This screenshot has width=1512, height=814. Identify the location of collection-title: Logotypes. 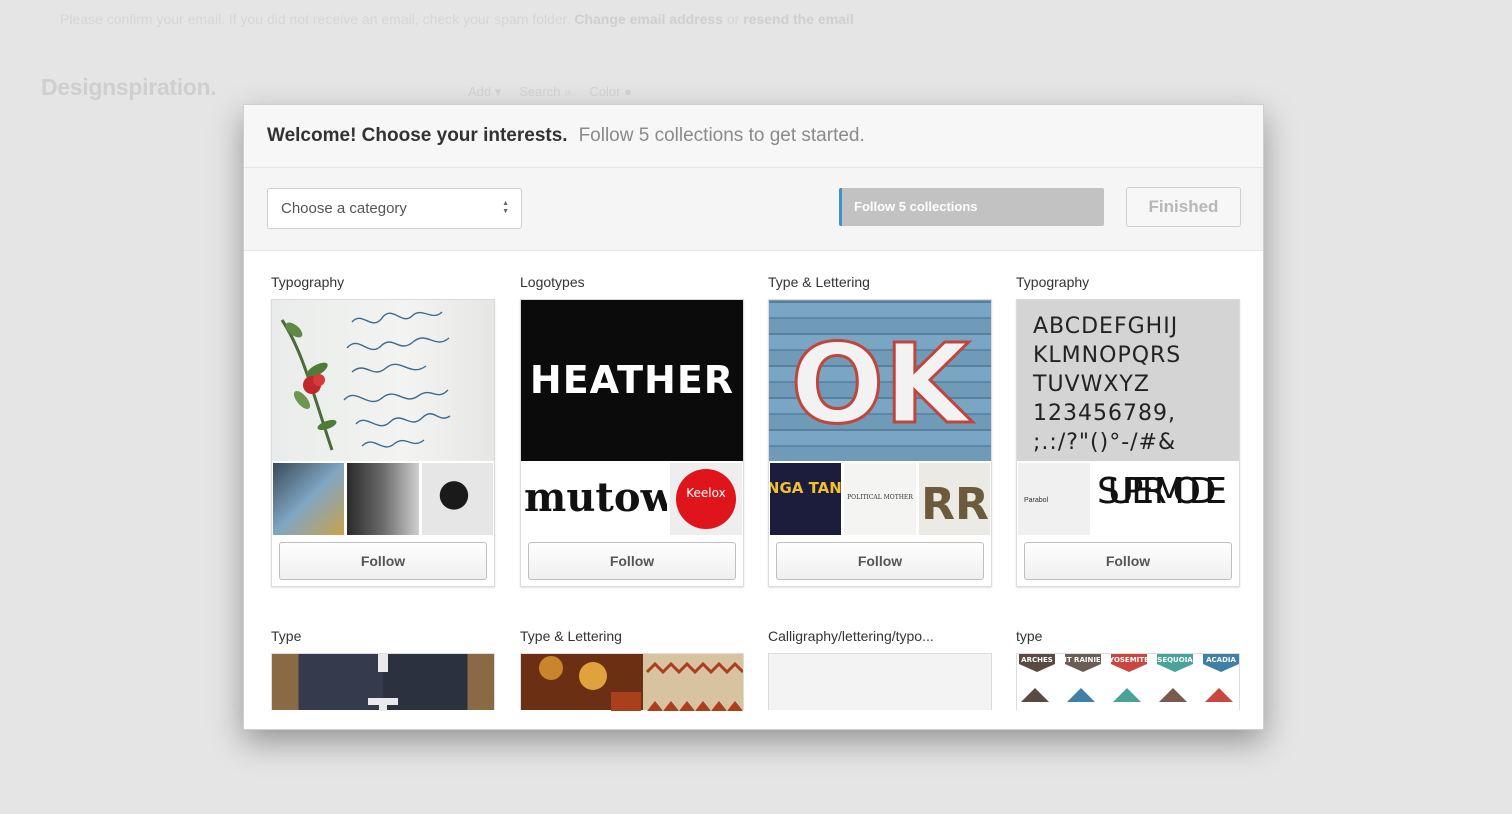
(552, 282).